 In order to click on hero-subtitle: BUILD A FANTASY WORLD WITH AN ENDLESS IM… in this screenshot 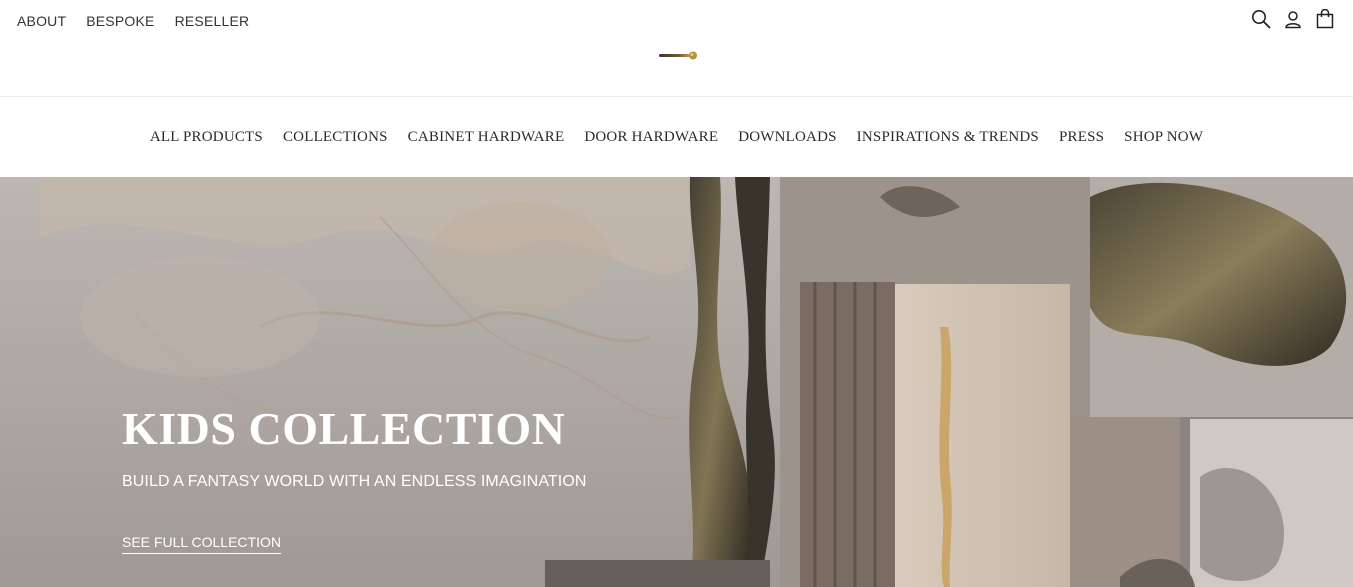, I will do `click(354, 481)`.